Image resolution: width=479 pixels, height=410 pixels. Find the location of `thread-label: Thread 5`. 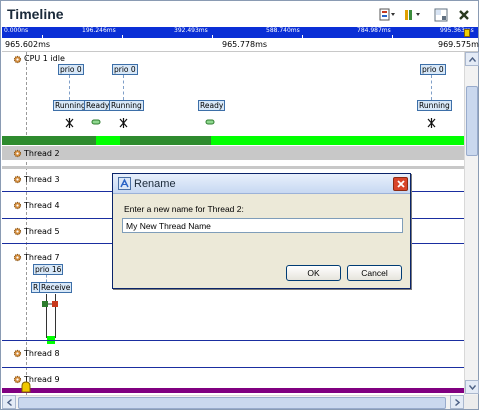

thread-label: Thread 5 is located at coordinates (42, 231).